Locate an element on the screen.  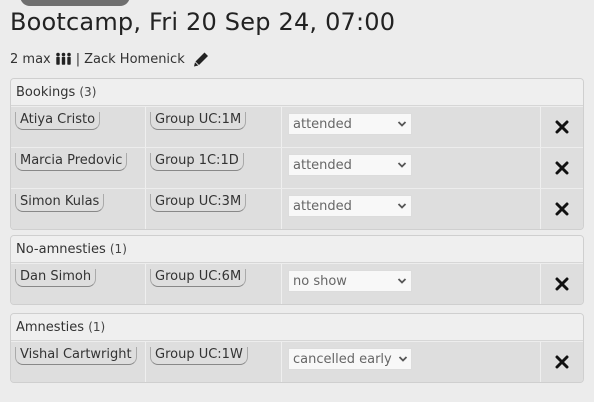
name-cell: Atiya Cristo is located at coordinates (78, 127).